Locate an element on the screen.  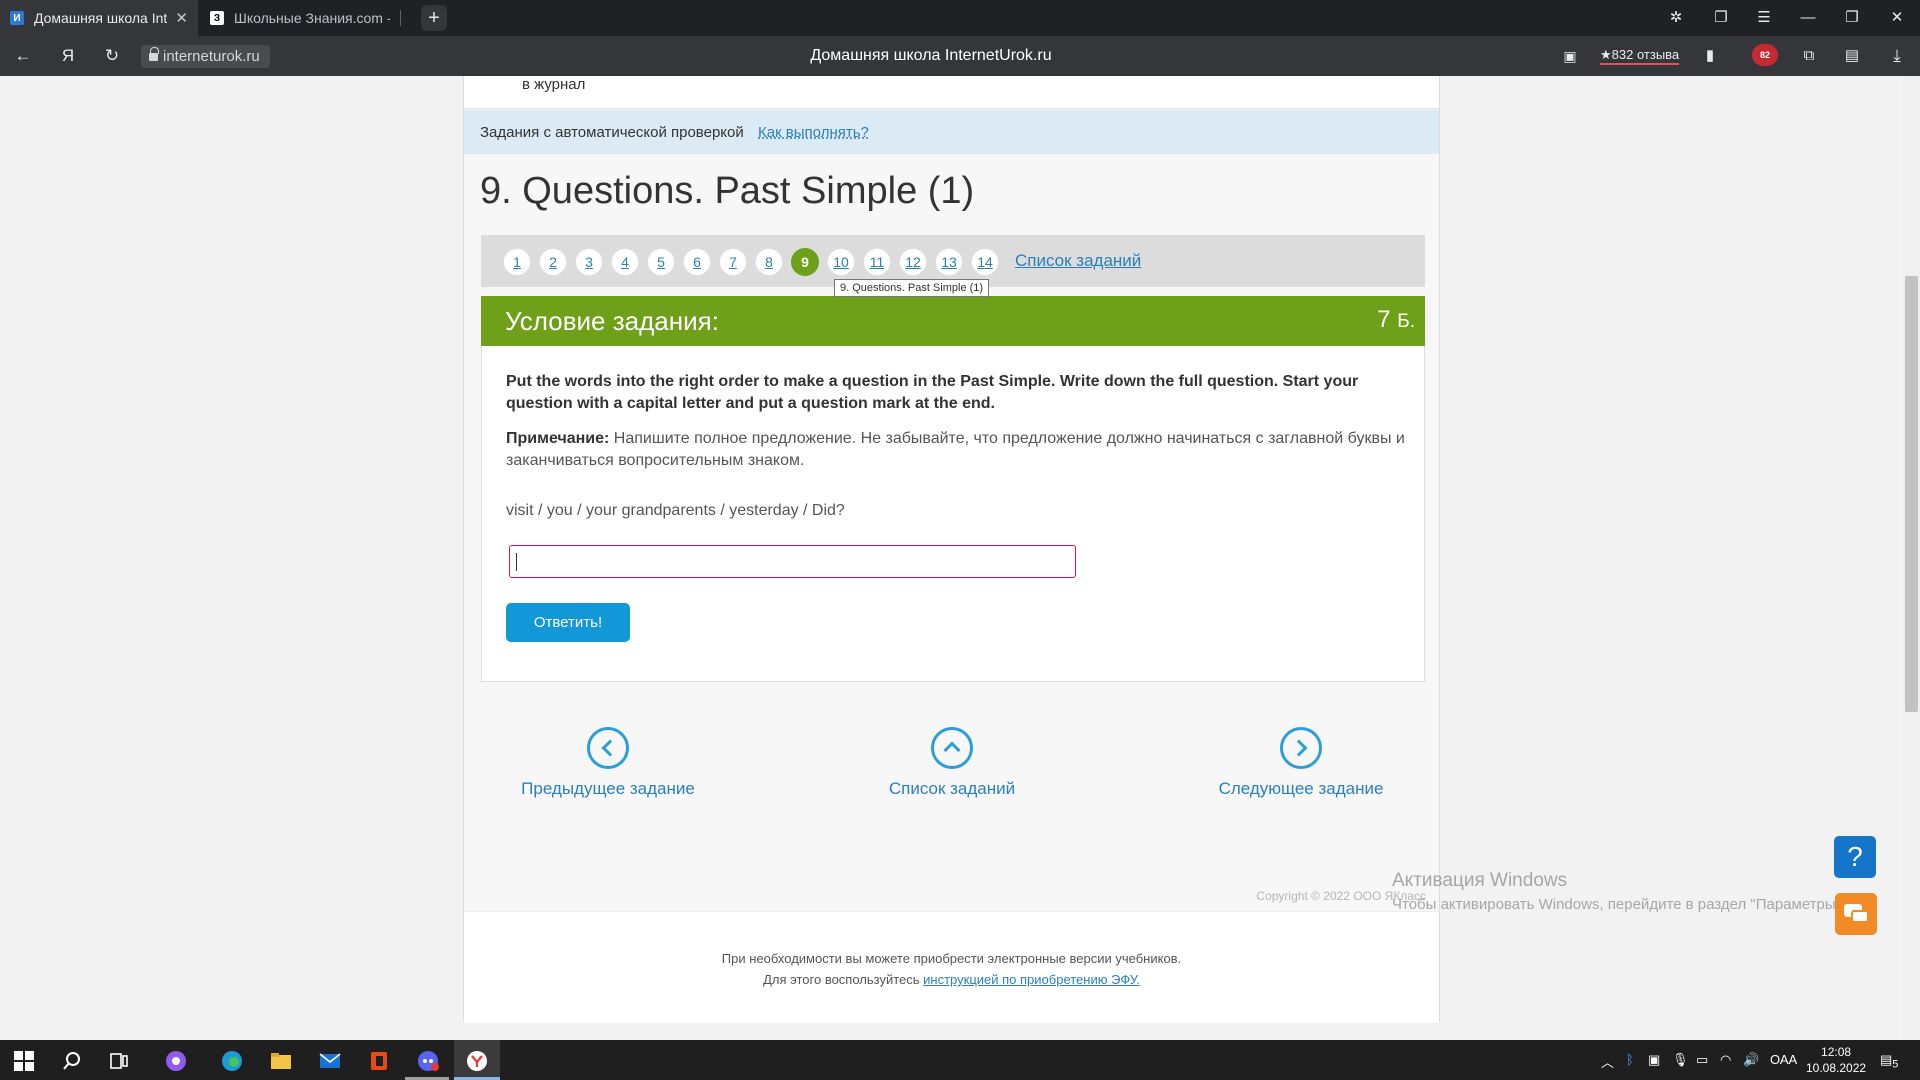
menu-icon: ☰ is located at coordinates (1764, 18).